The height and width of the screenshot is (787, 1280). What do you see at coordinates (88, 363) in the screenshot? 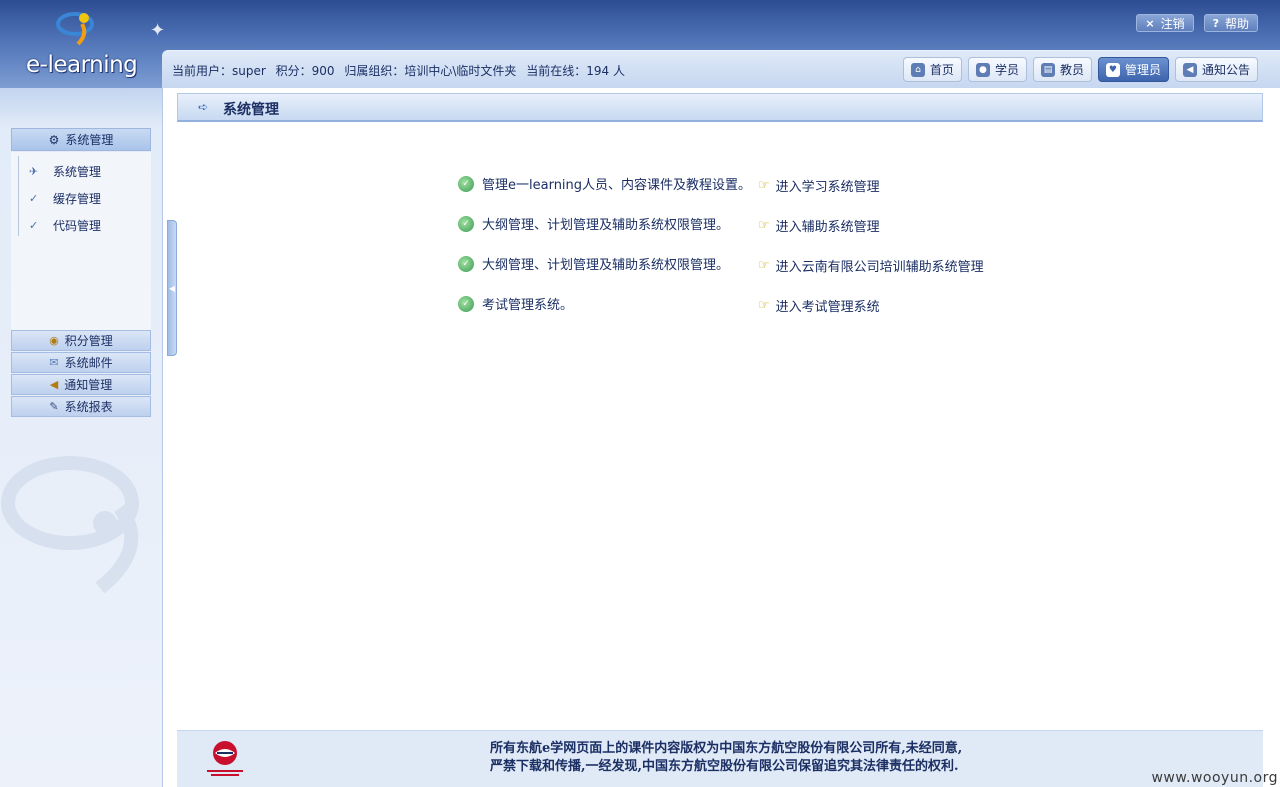
I see `sidebar-category-label: 系统邮件` at bounding box center [88, 363].